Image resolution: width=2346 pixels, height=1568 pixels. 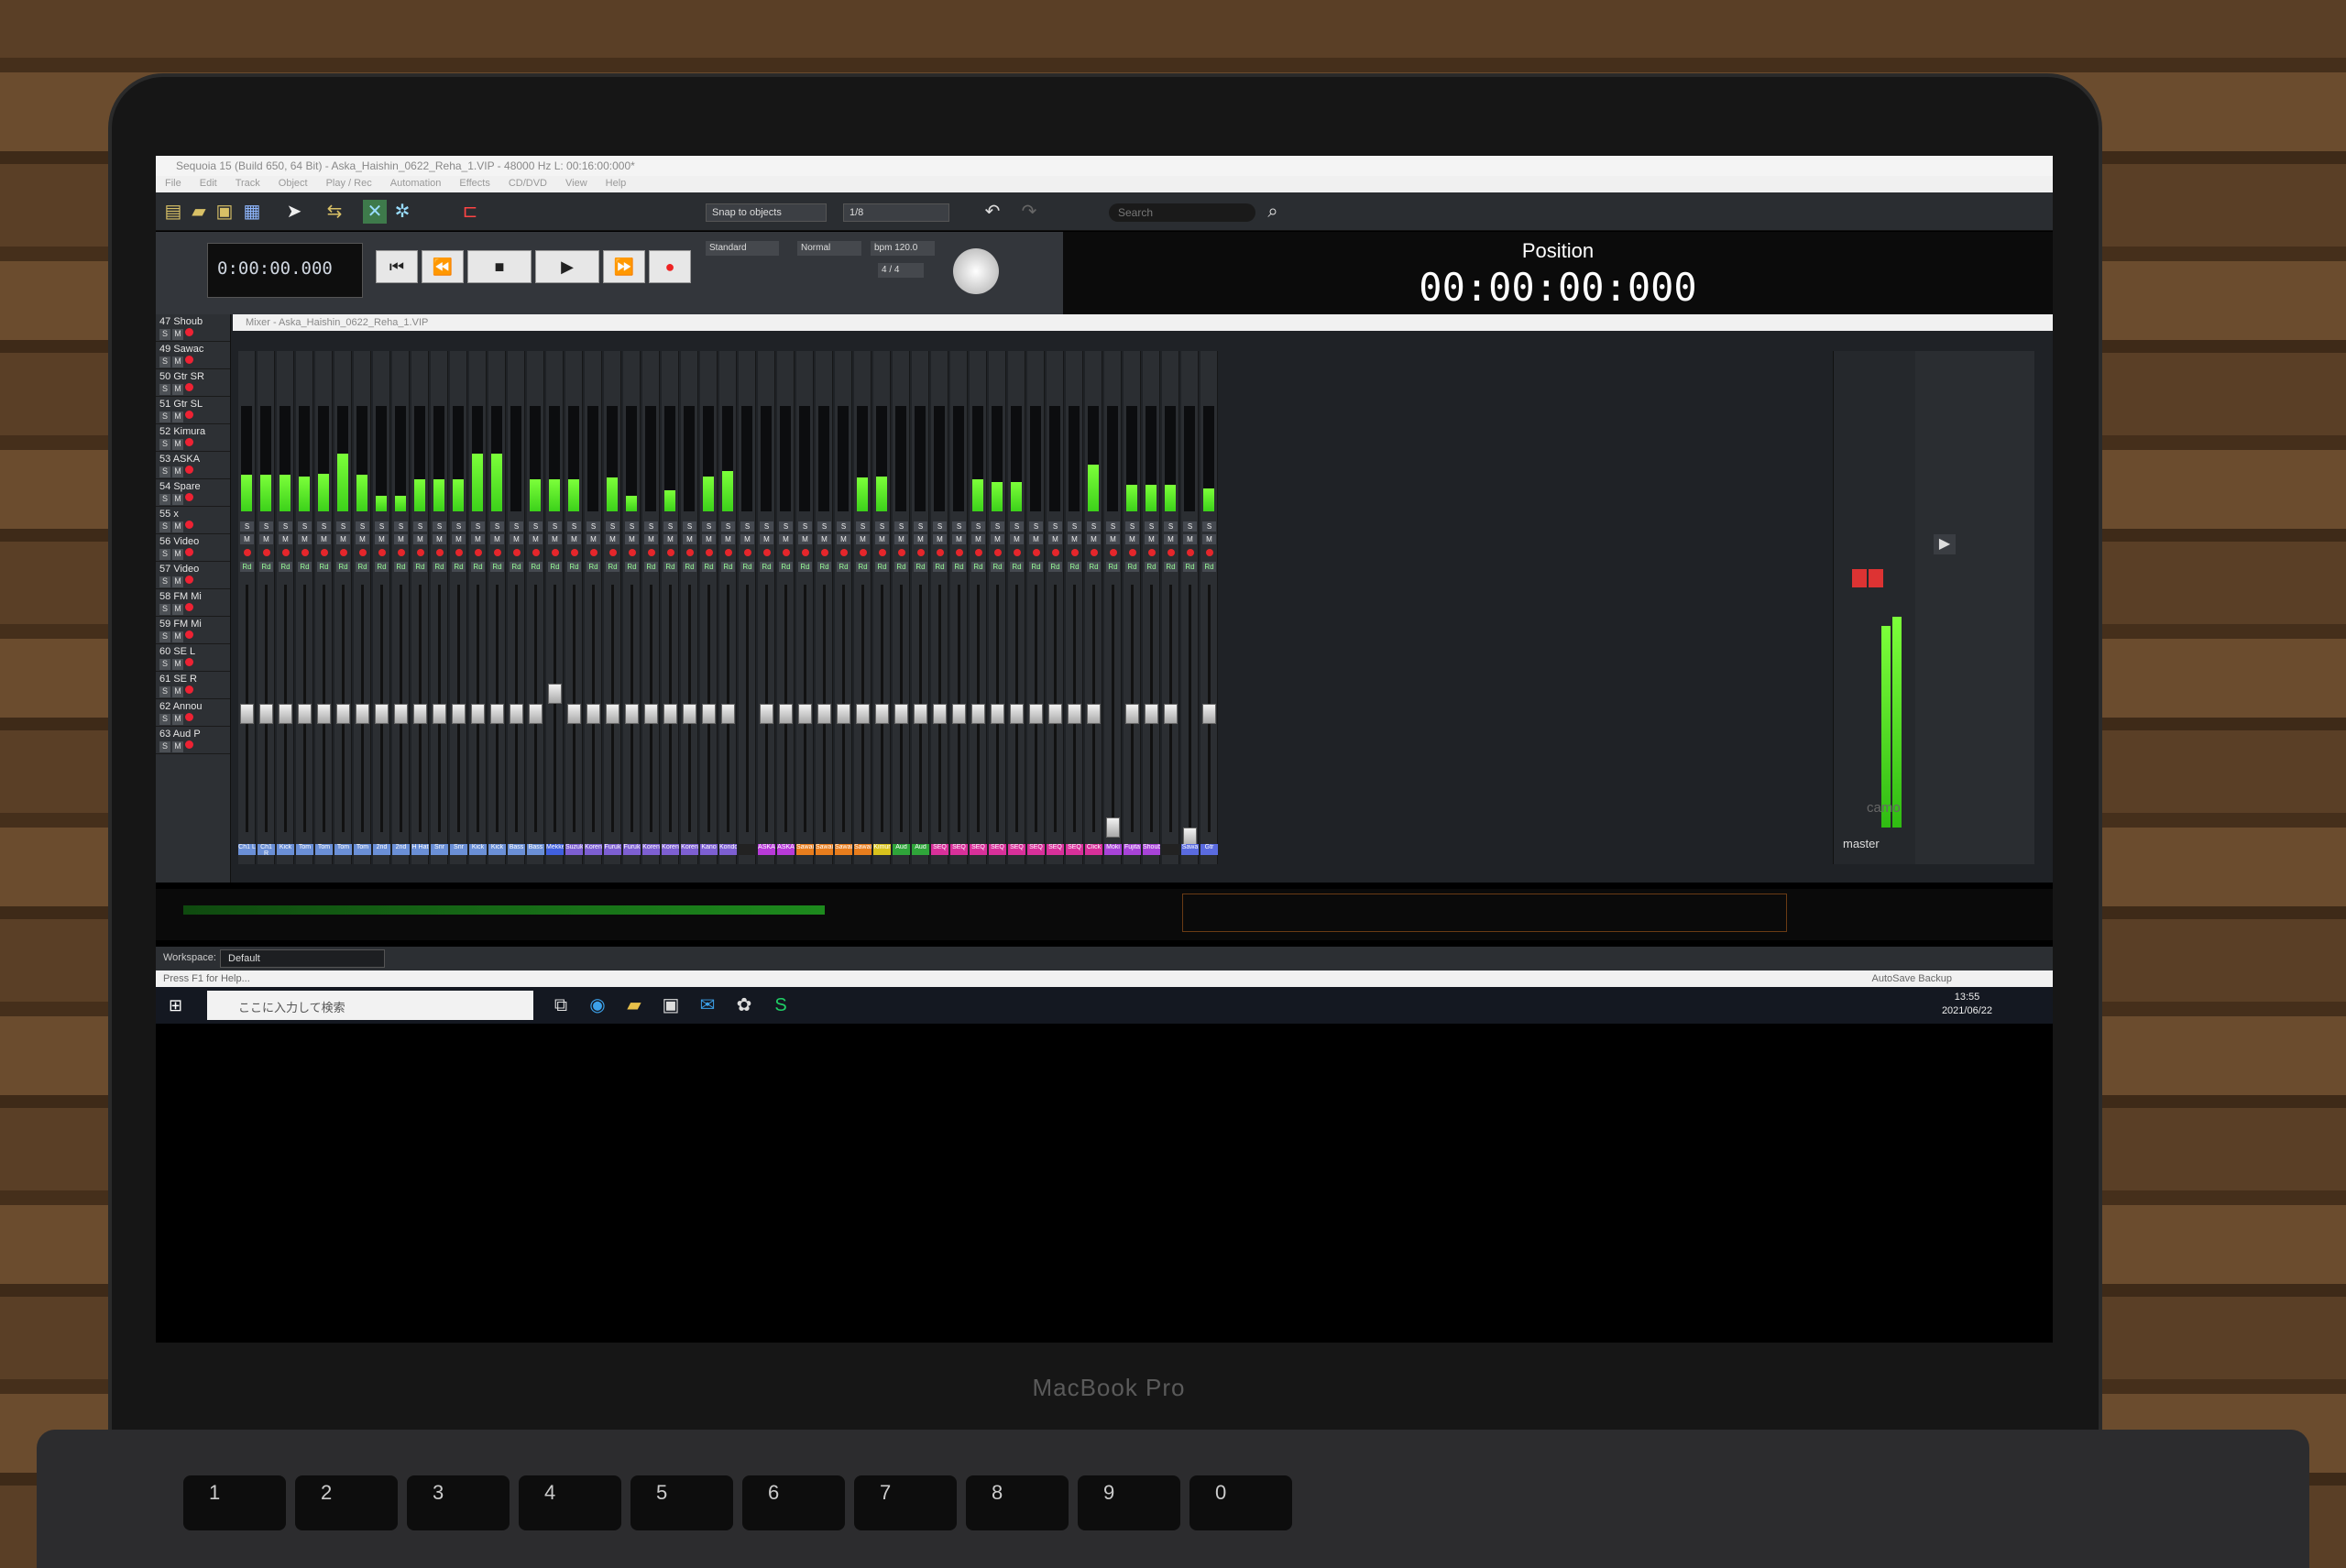 I want to click on taskbar-search-input: ここに入力して検索, so click(x=370, y=1005).